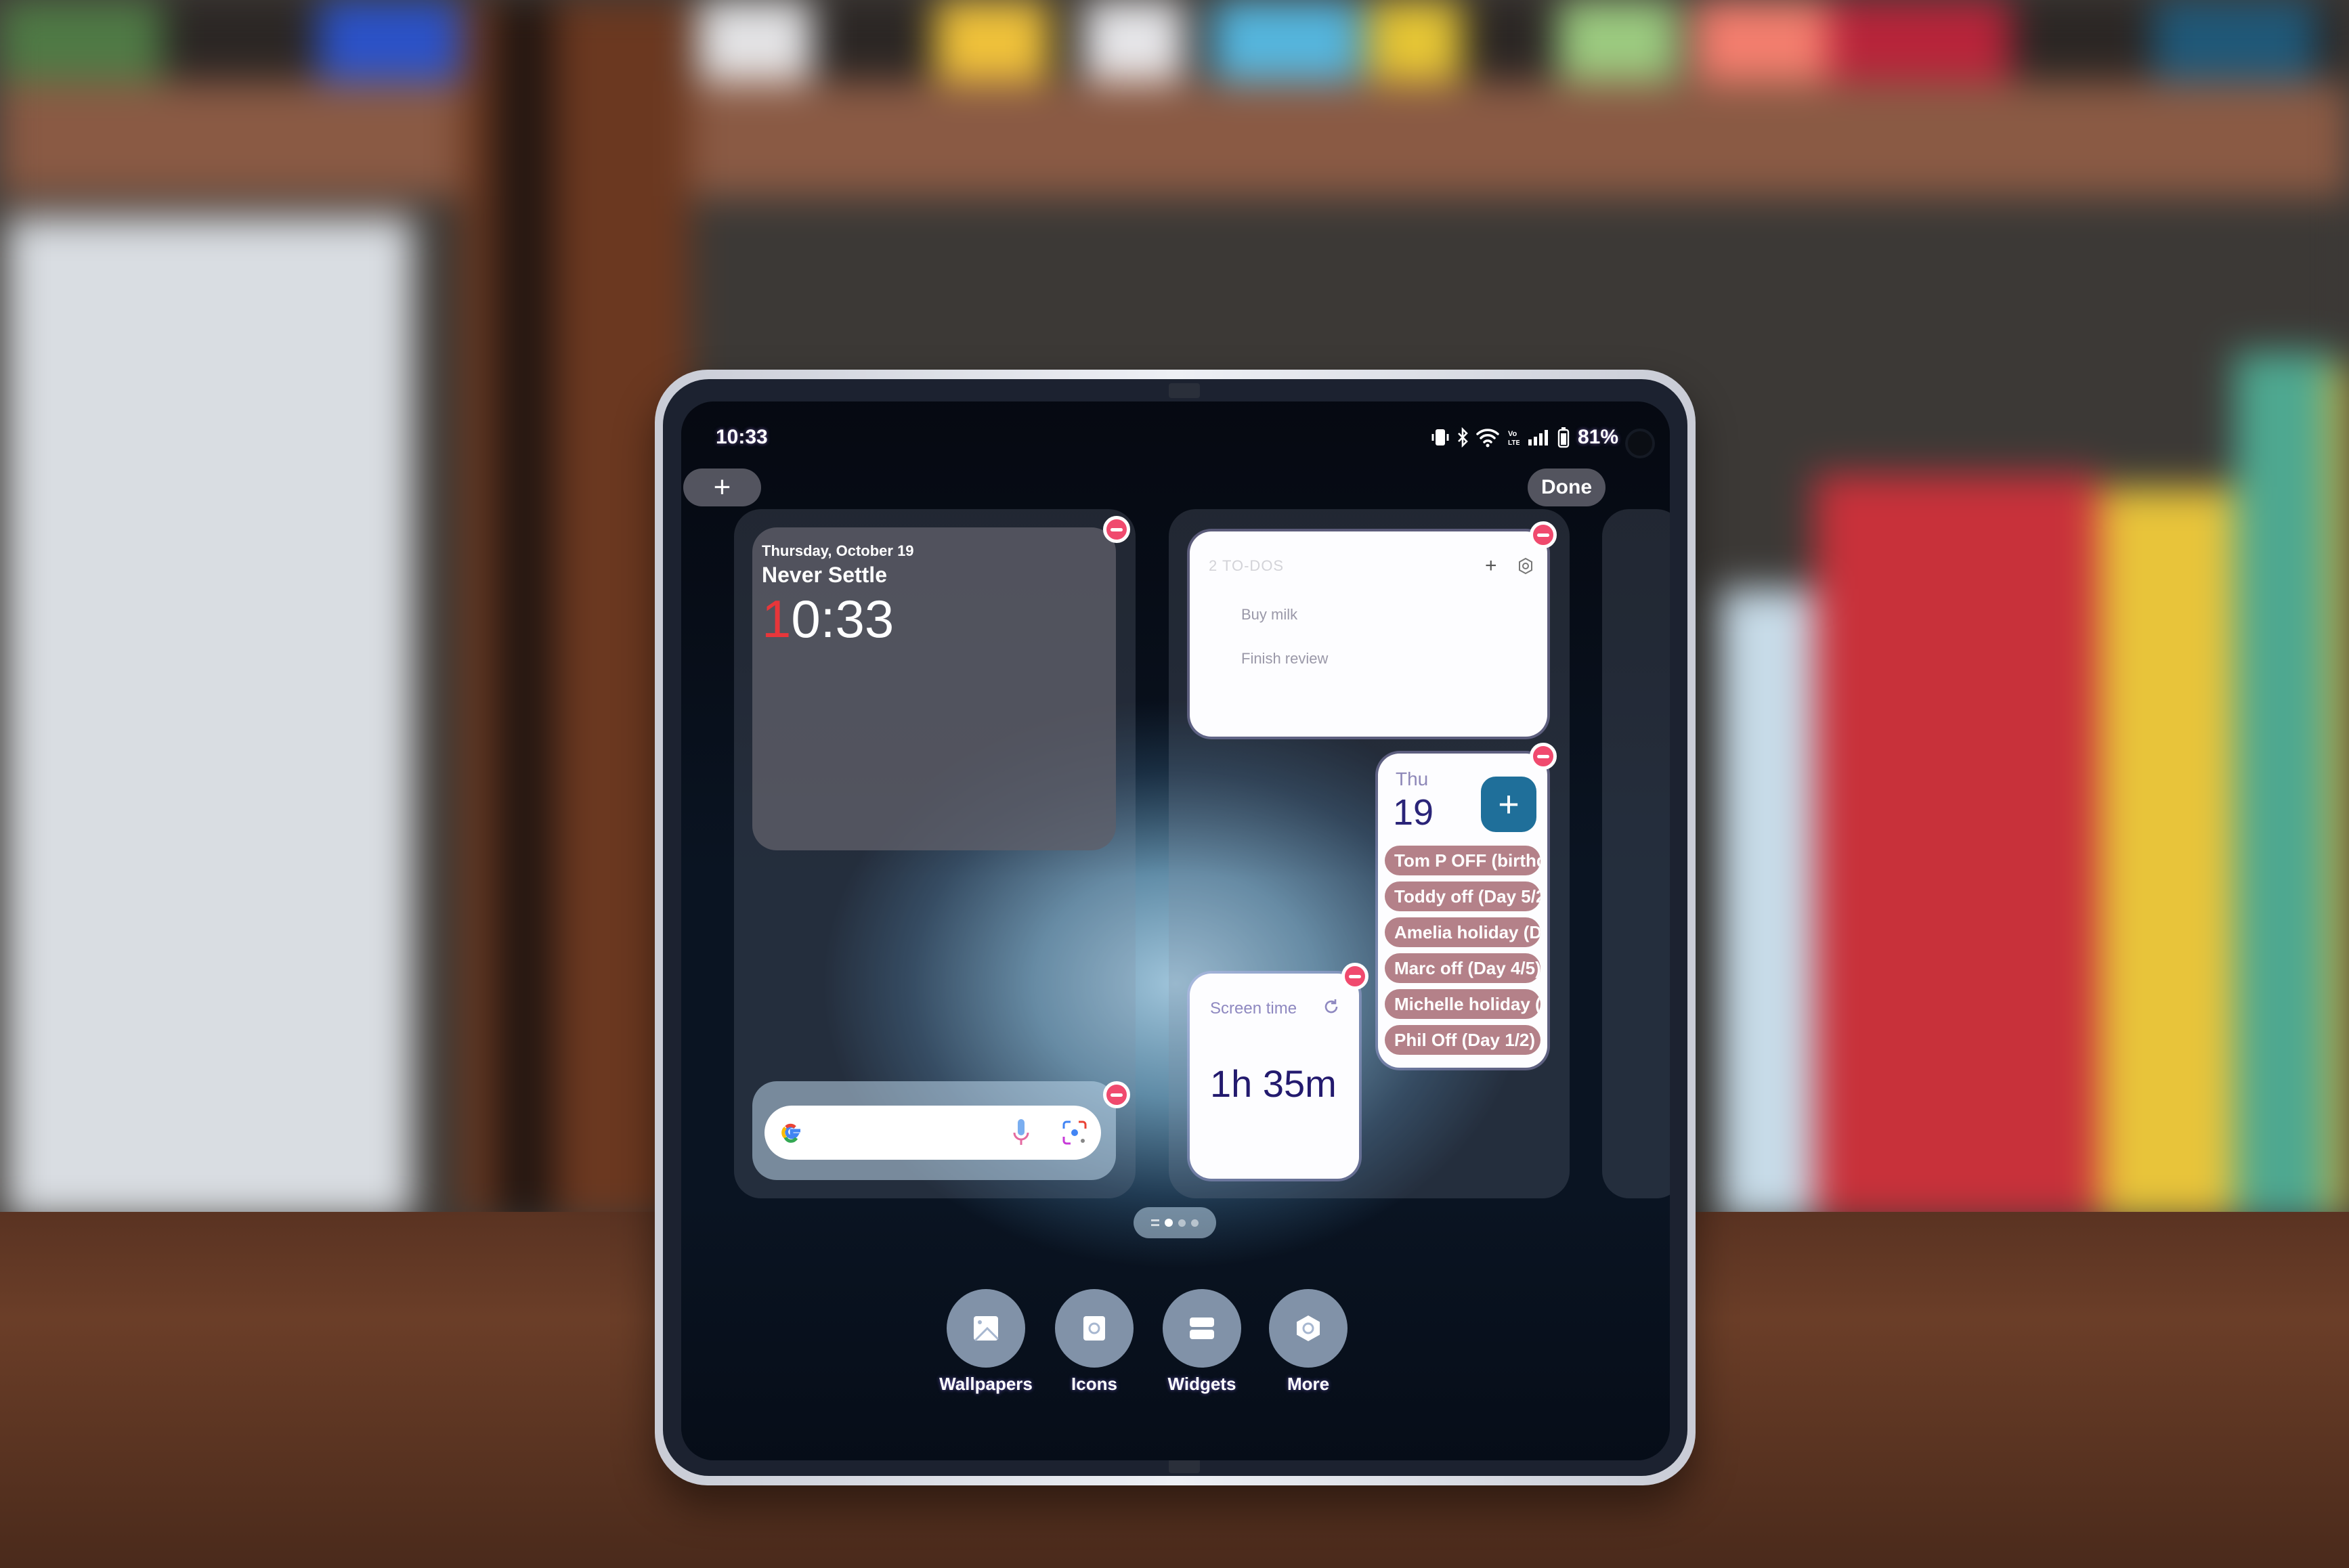  What do you see at coordinates (1524, 437) in the screenshot?
I see `status-icons: Vo LTE 81%` at bounding box center [1524, 437].